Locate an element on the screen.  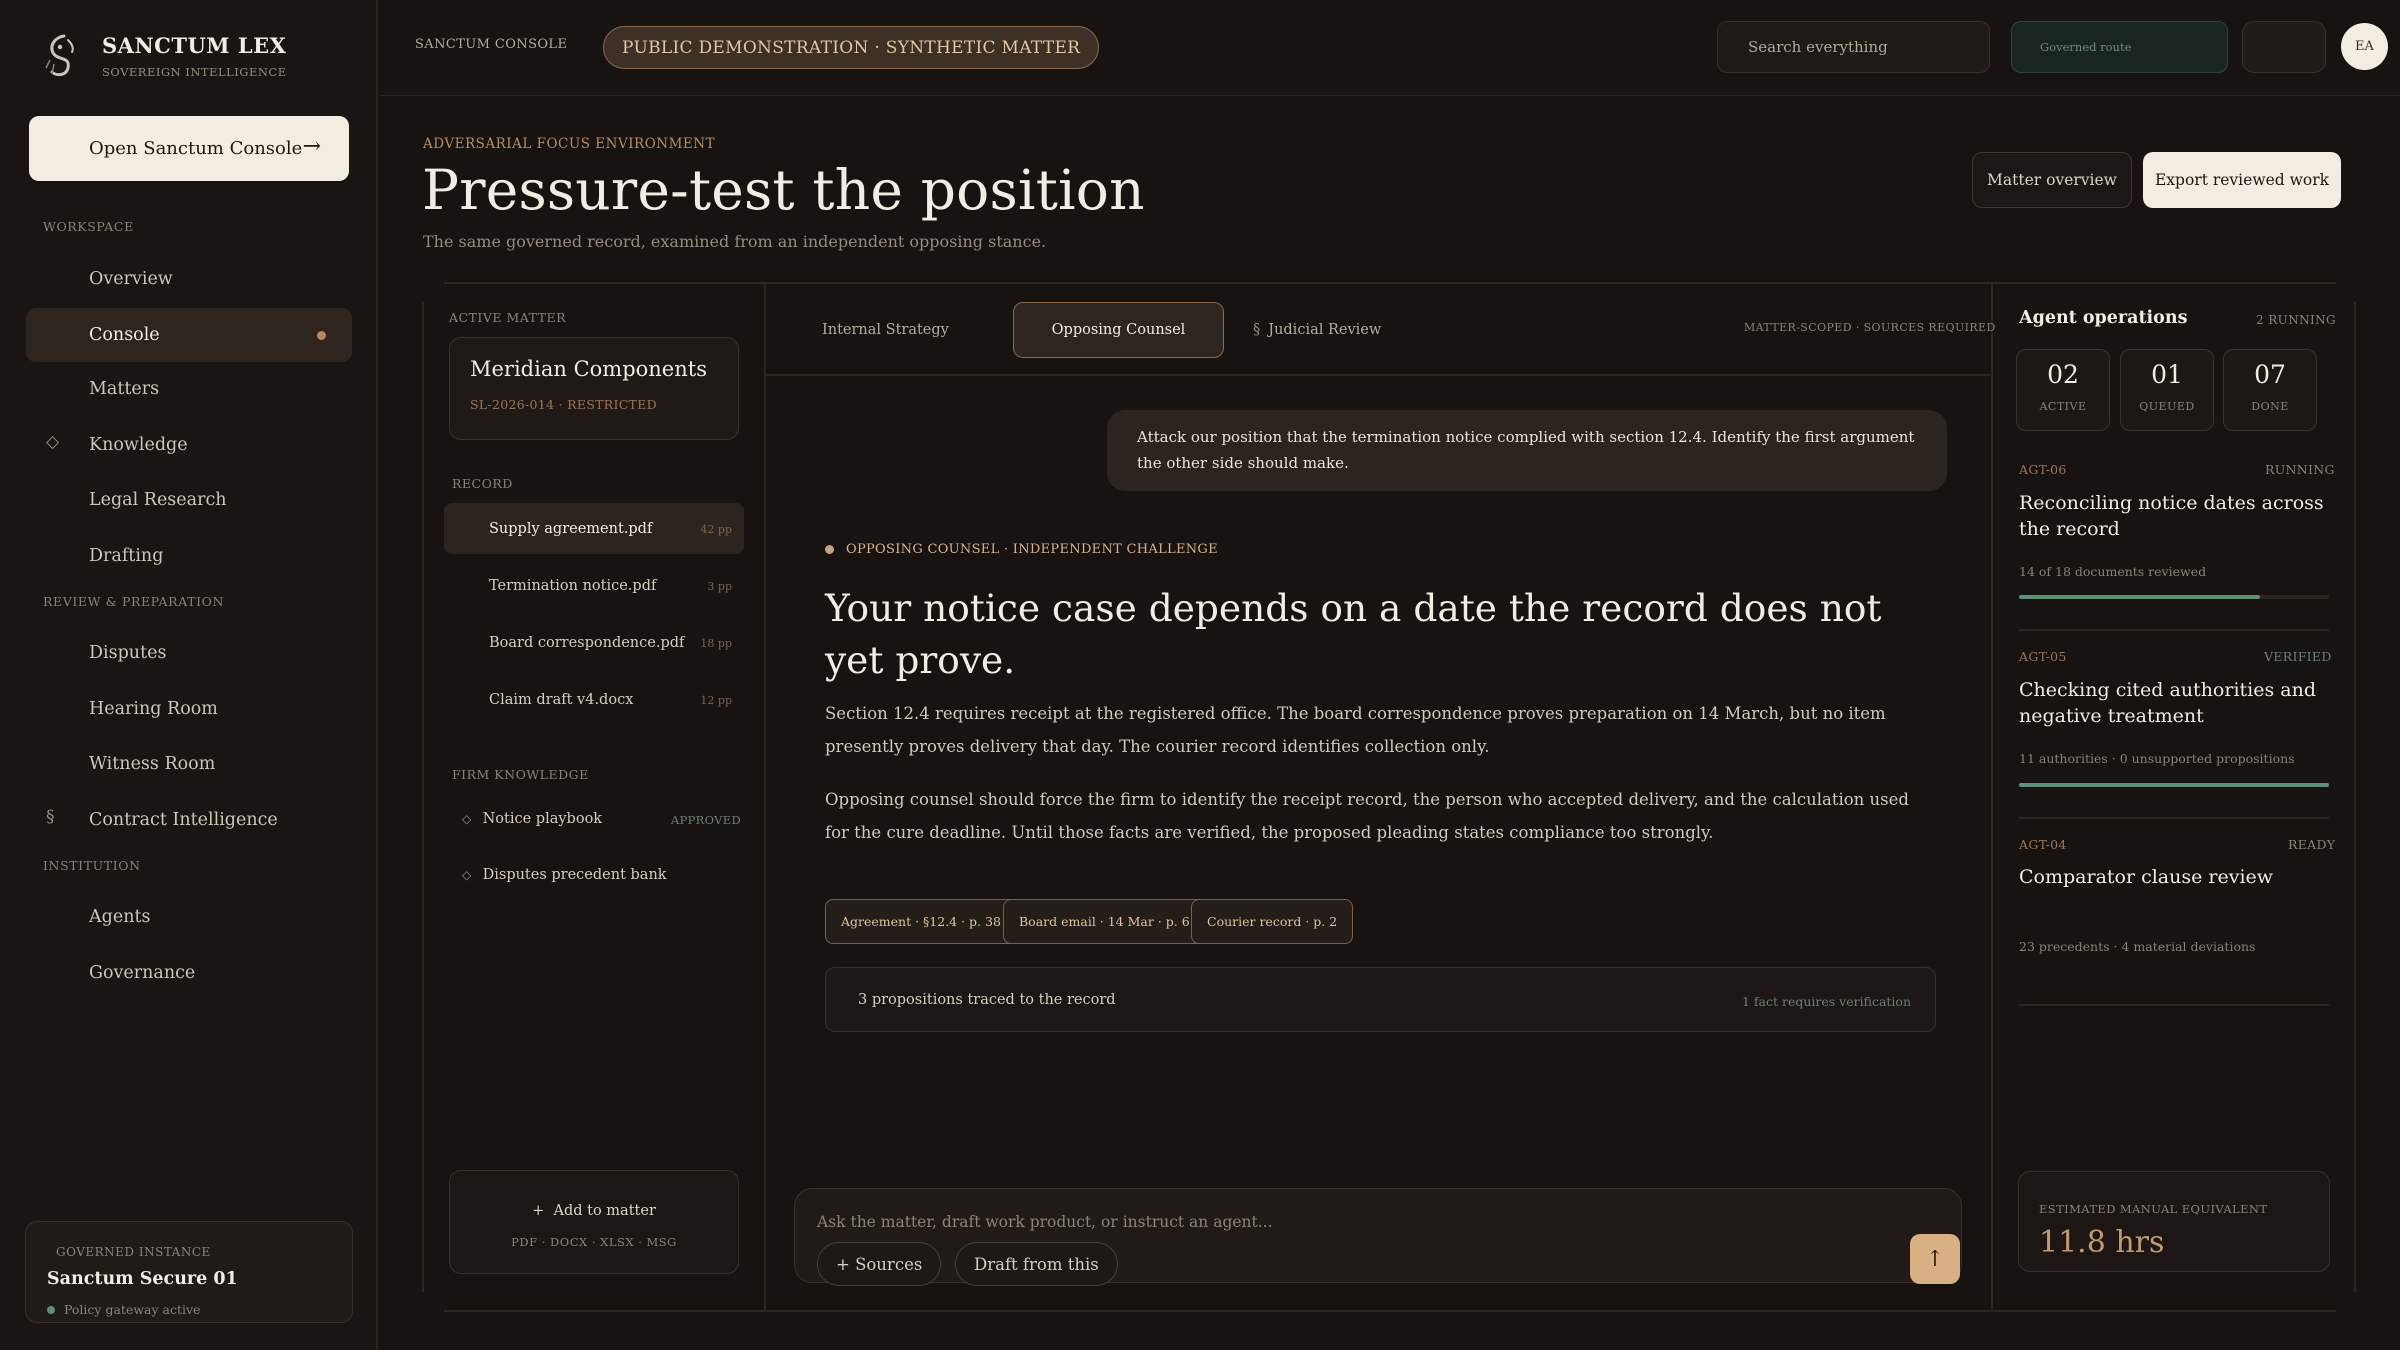
stat-label: ACTIVE is located at coordinates (2063, 406).